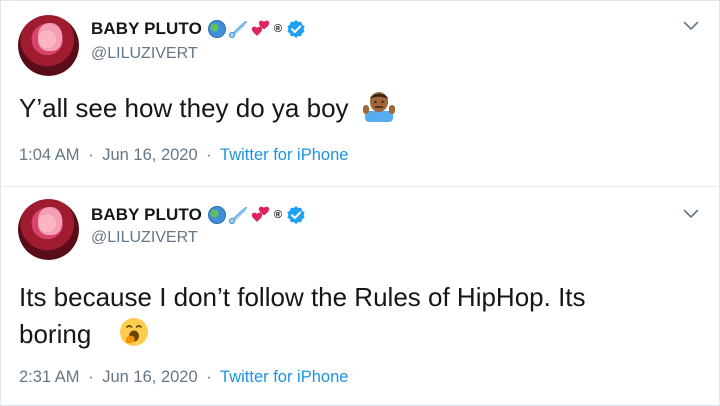  What do you see at coordinates (354, 108) in the screenshot?
I see `tweet-text: Y’all see how they do ya boy` at bounding box center [354, 108].